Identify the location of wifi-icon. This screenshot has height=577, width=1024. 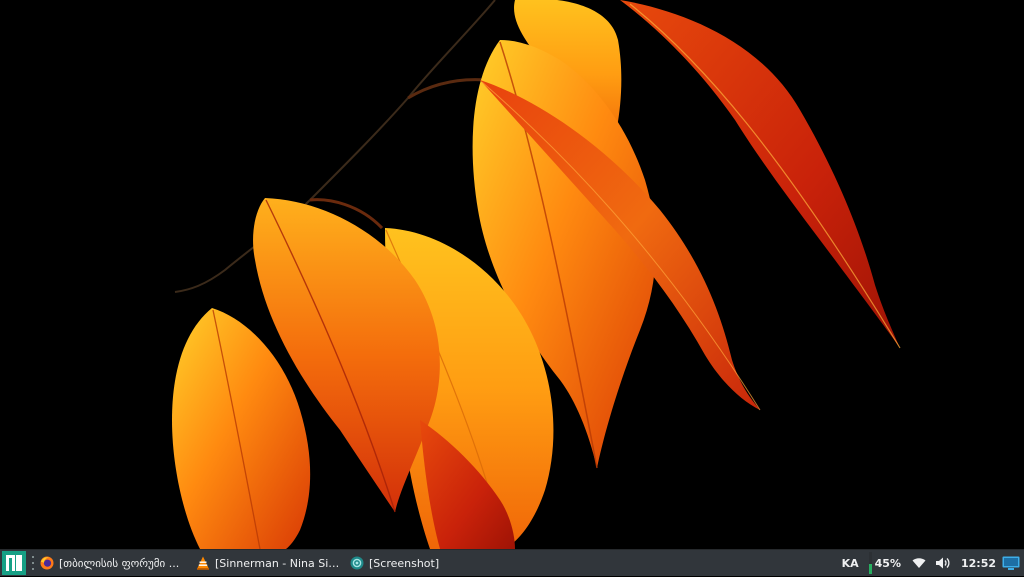
(919, 563).